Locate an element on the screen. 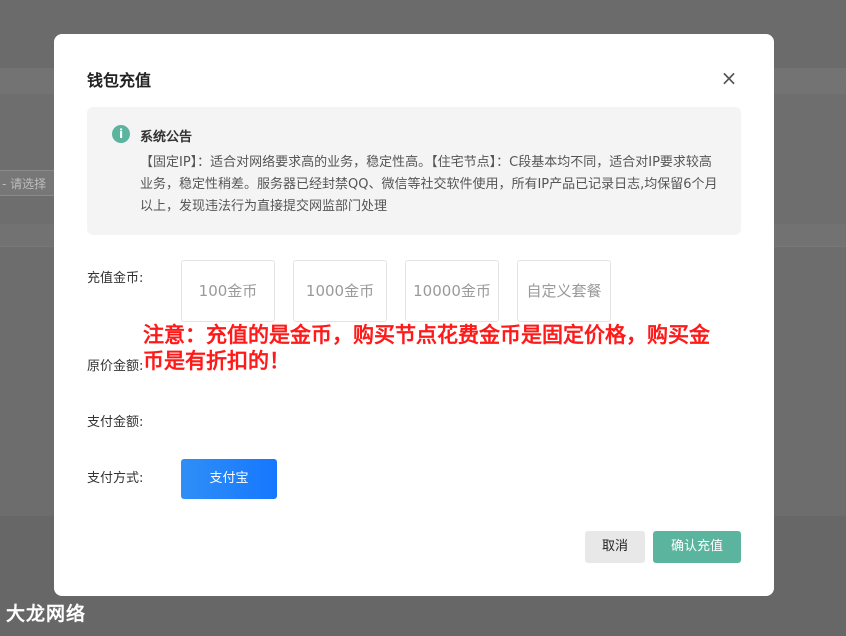 The image size is (846, 636). alipay-button: 支付宝 is located at coordinates (229, 479).